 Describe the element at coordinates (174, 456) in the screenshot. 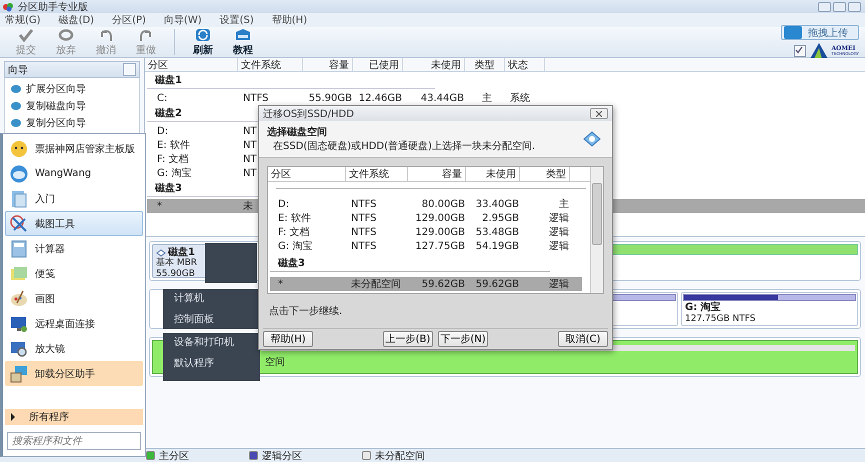

I see `legend-label: 主分区` at that location.